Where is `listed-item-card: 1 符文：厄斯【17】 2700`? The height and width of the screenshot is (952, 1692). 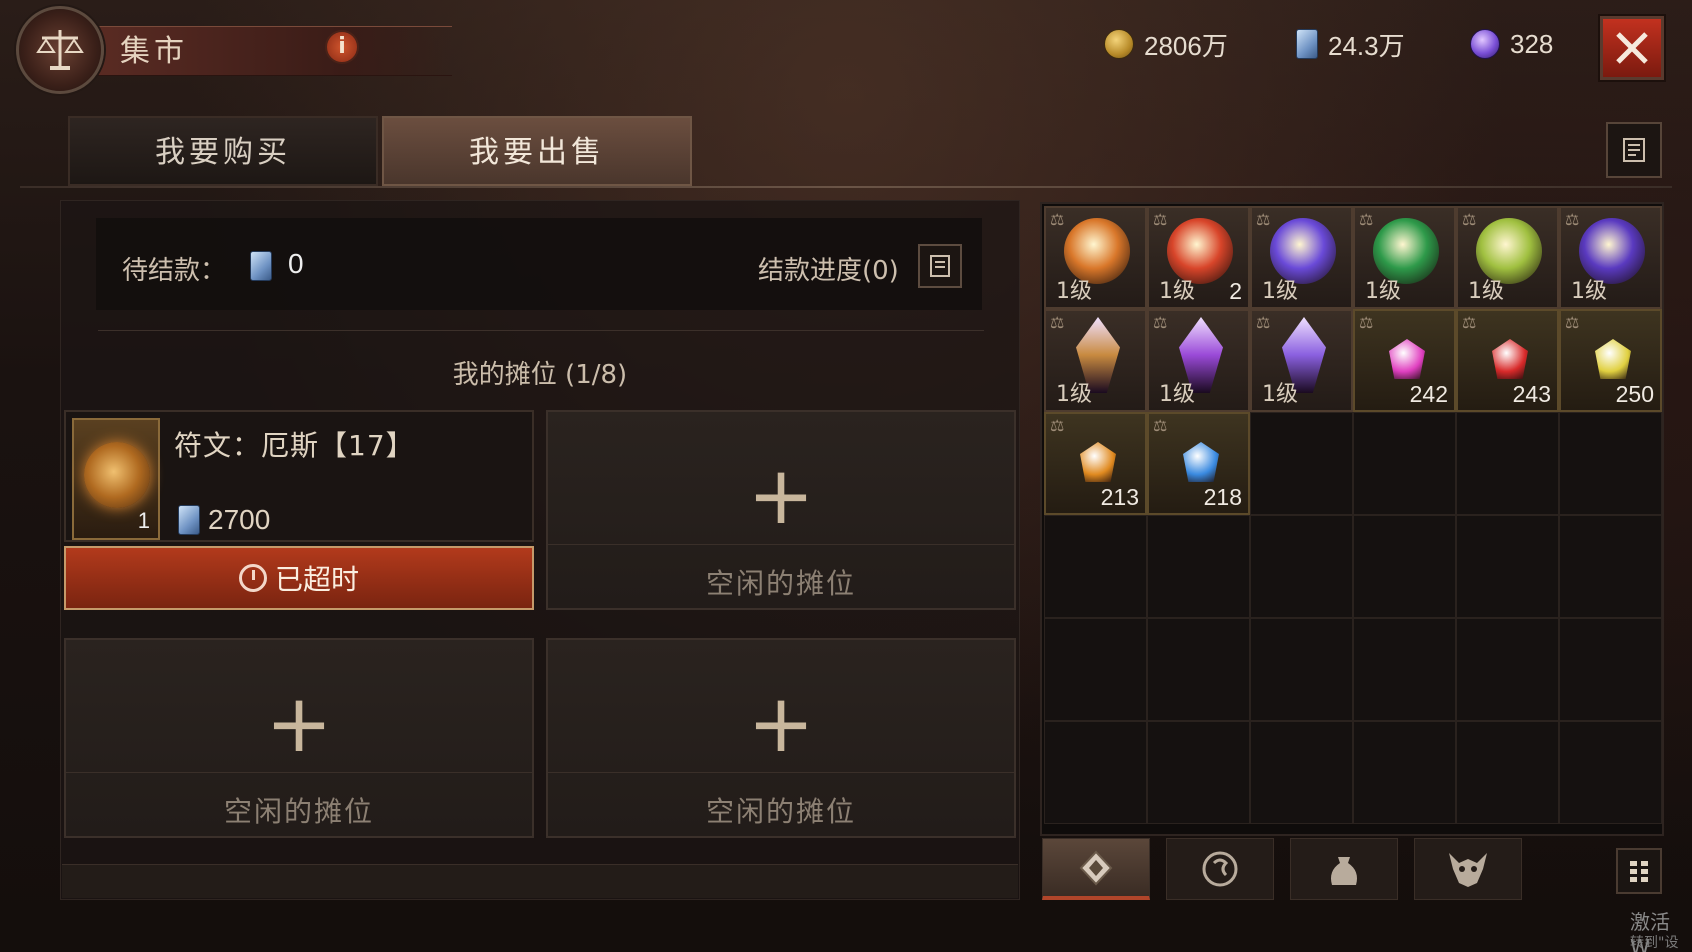 listed-item-card: 1 符文：厄斯【17】 2700 is located at coordinates (299, 476).